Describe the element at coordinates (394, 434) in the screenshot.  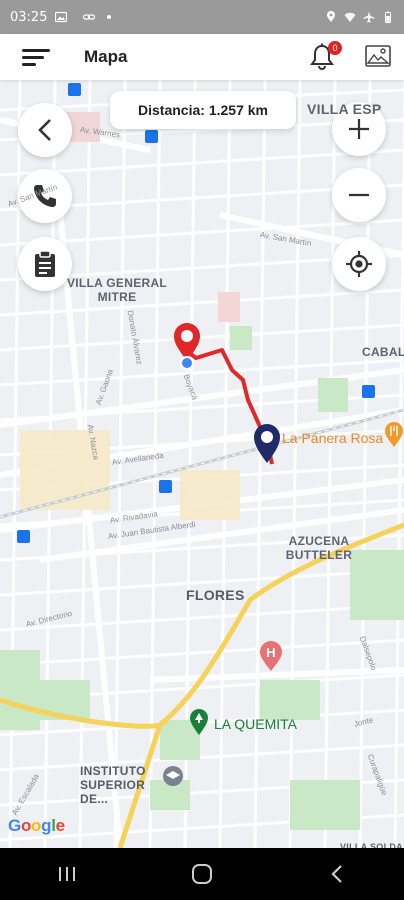
I see `restaurant-pin-icon` at that location.